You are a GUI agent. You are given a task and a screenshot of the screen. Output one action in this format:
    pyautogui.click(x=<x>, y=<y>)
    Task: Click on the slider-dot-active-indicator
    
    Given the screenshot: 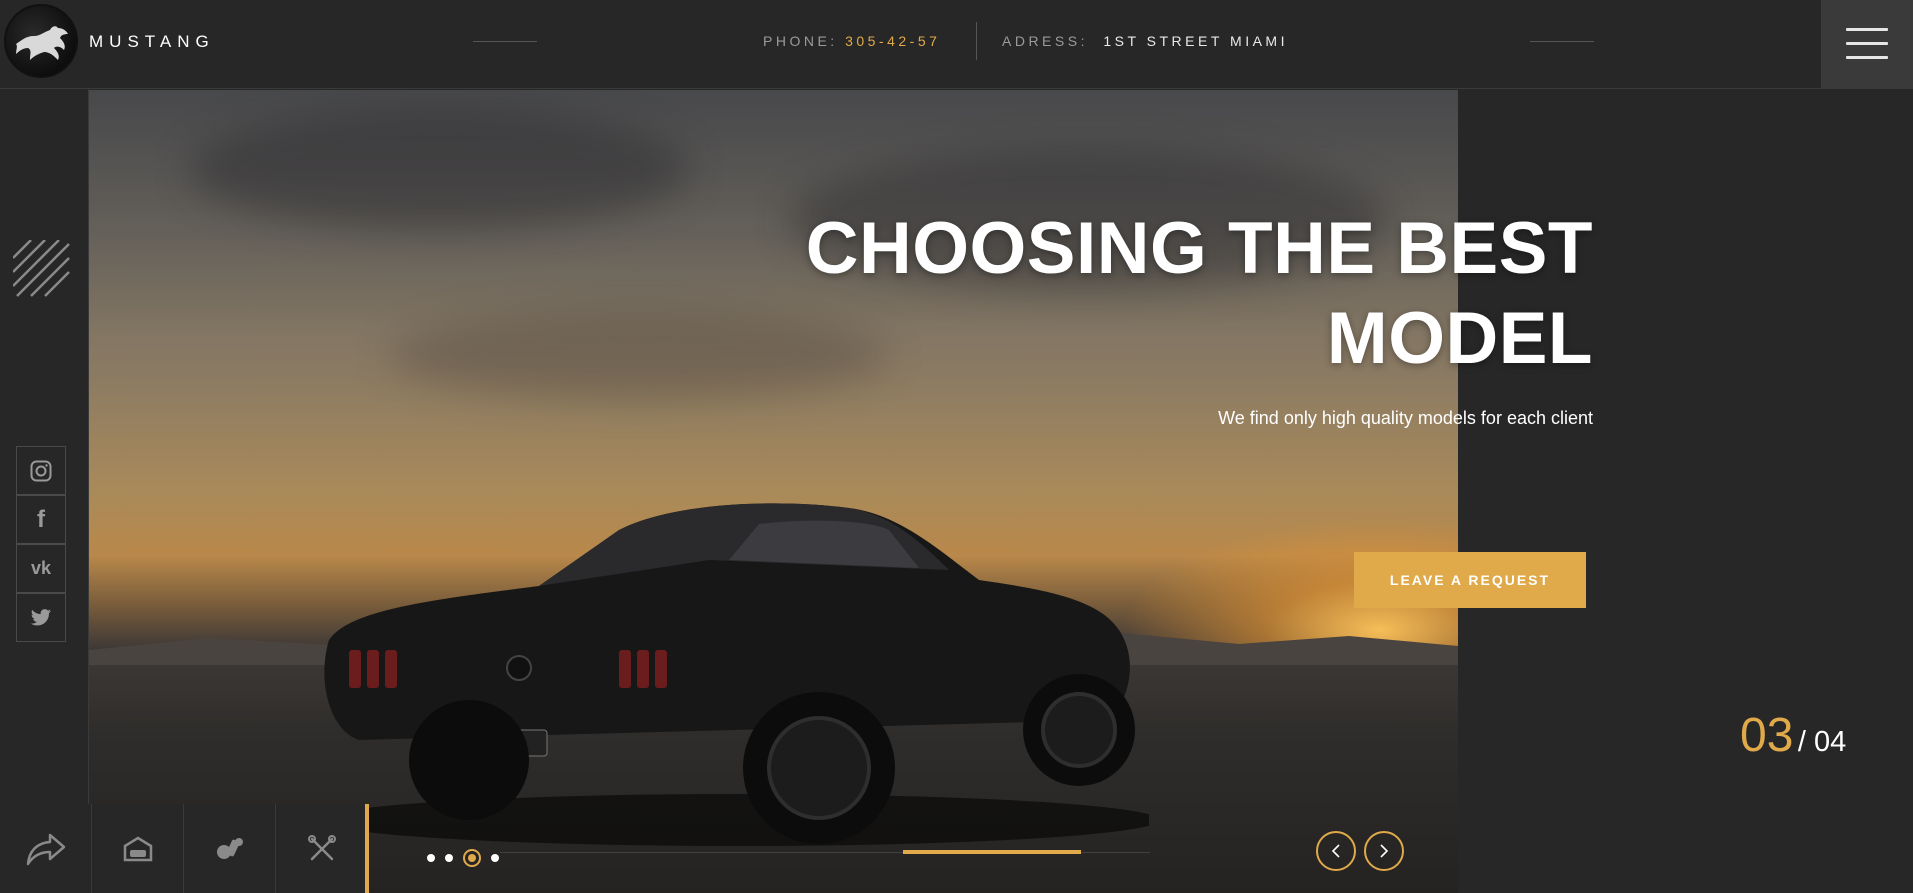 What is the action you would take?
    pyautogui.click(x=472, y=858)
    